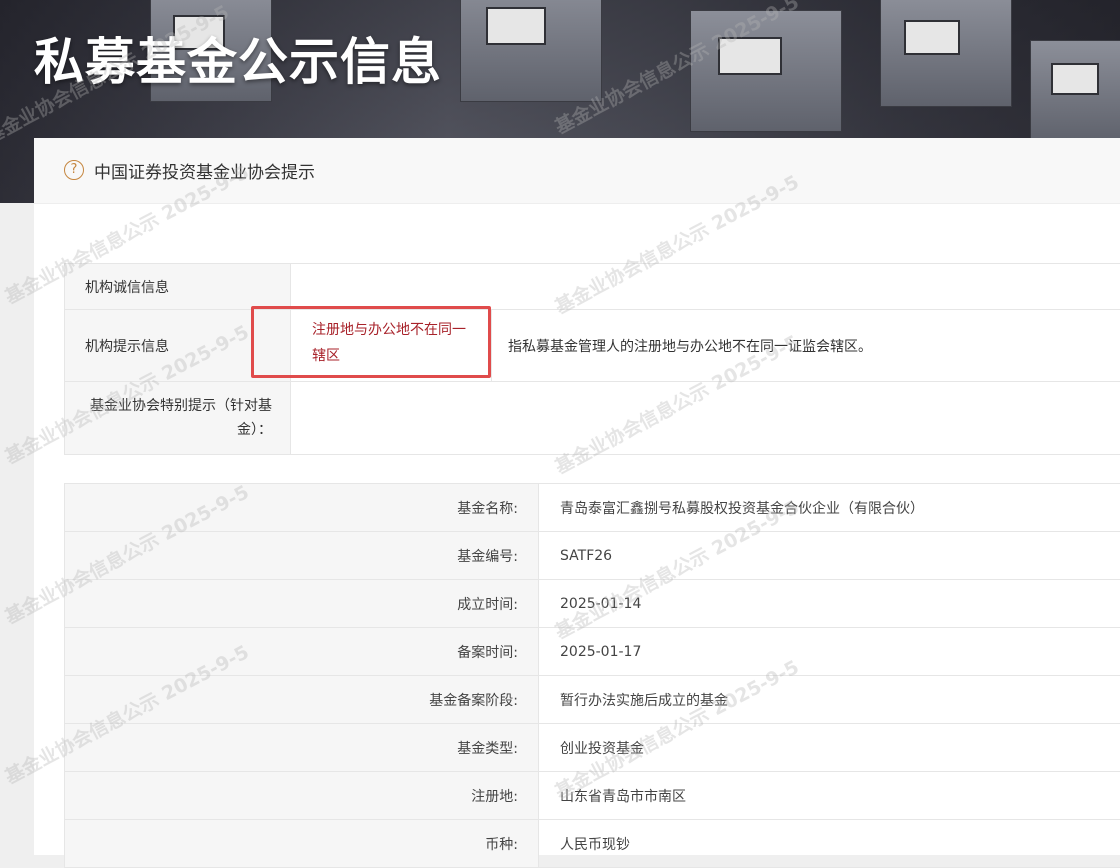 The width and height of the screenshot is (1120, 868). What do you see at coordinates (302, 604) in the screenshot?
I see `fund-field-label: 成立时间:` at bounding box center [302, 604].